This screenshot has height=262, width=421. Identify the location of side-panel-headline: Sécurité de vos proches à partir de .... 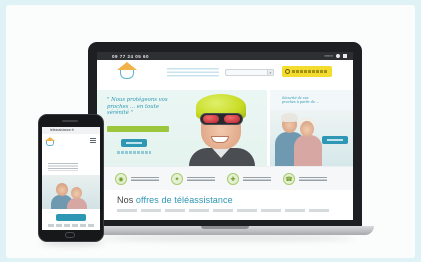
(301, 100).